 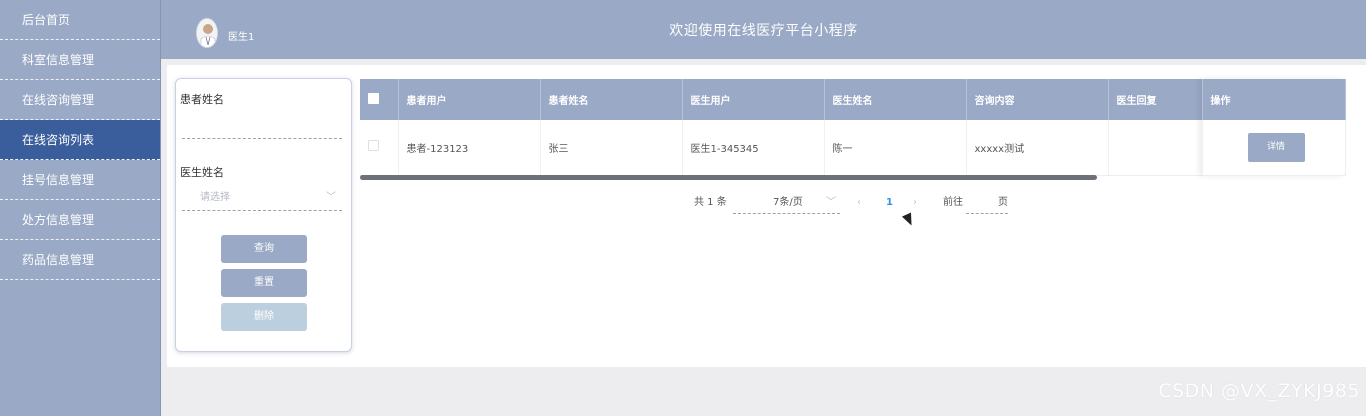 I want to click on page-number: 1, so click(x=889, y=203).